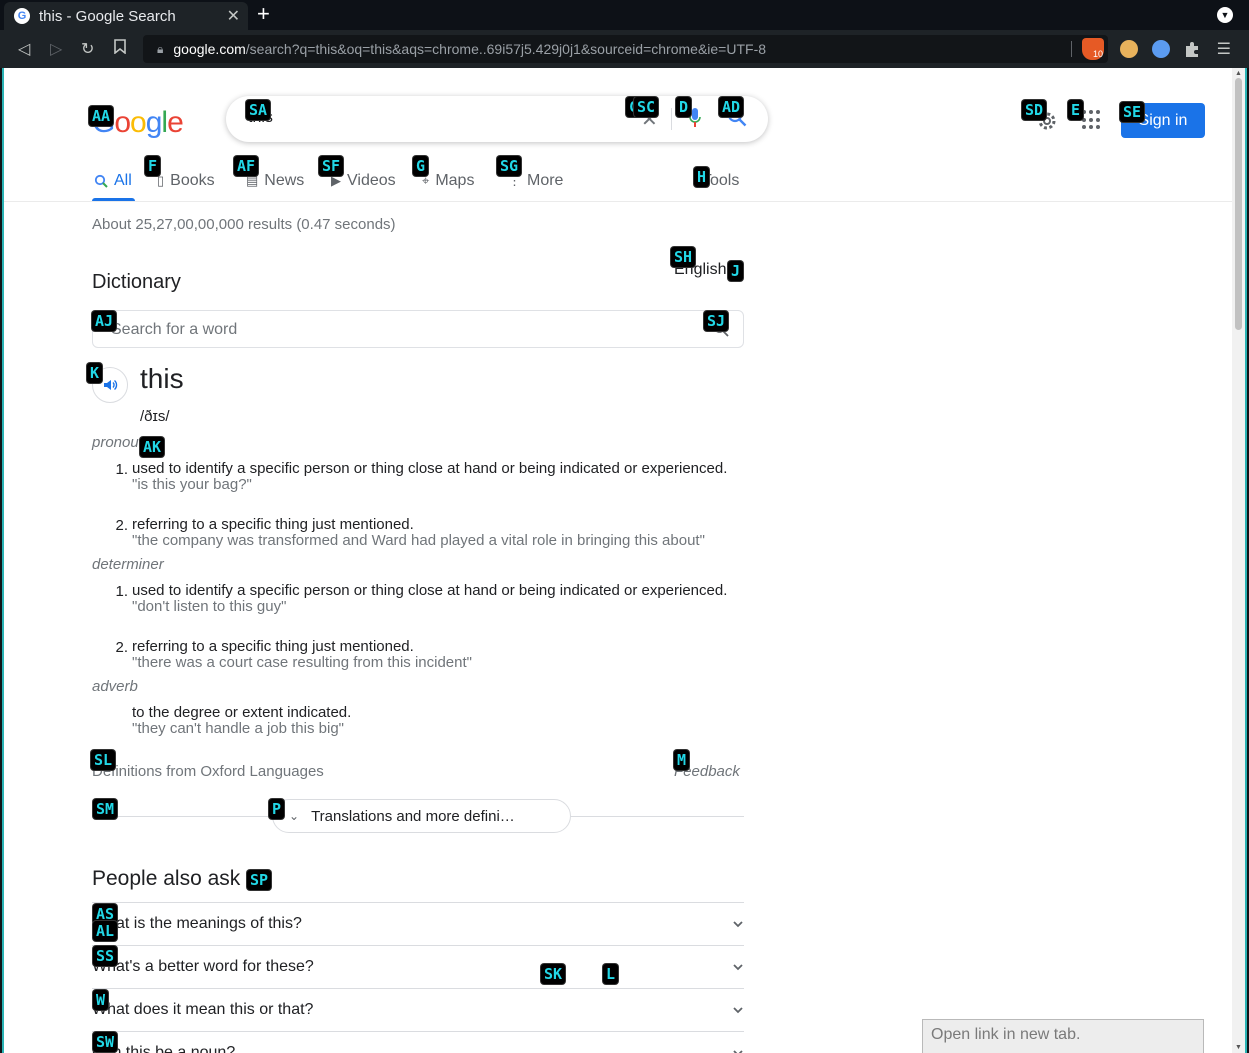 Image resolution: width=1249 pixels, height=1053 pixels. Describe the element at coordinates (24, 49) in the screenshot. I see `back-icon: ◁` at that location.